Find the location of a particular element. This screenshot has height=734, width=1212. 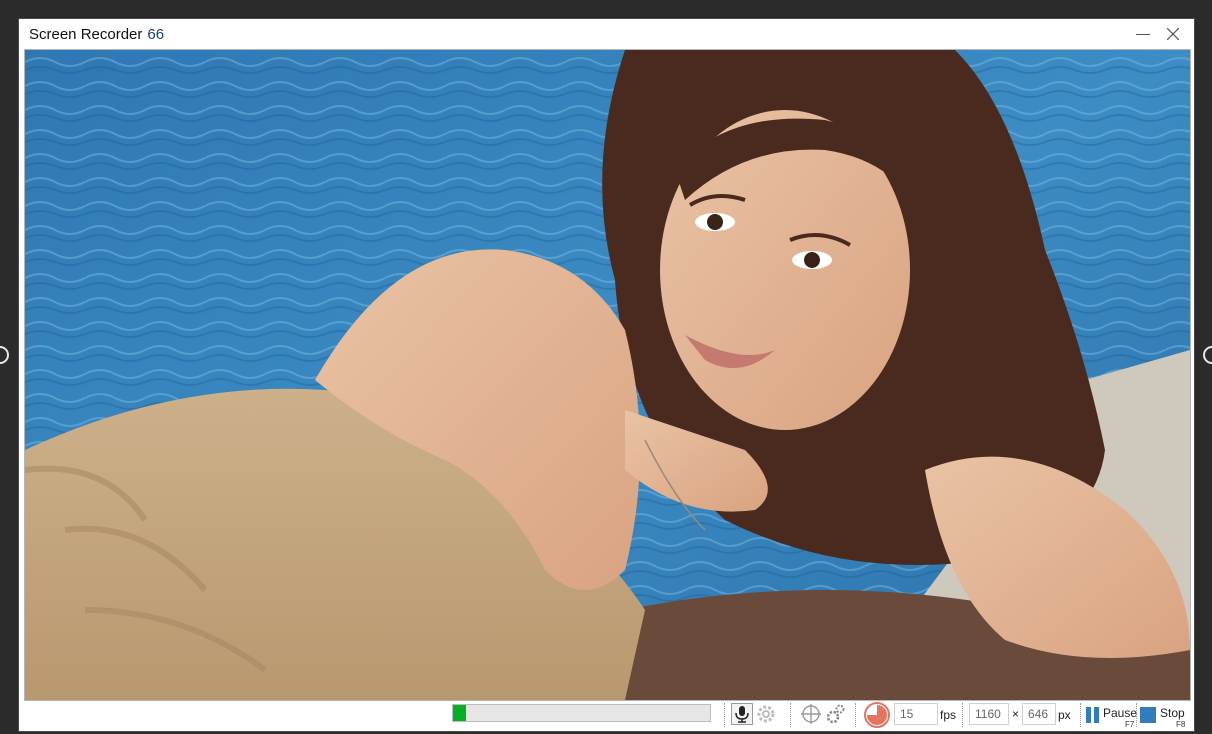

select-region-button is located at coordinates (811, 714).